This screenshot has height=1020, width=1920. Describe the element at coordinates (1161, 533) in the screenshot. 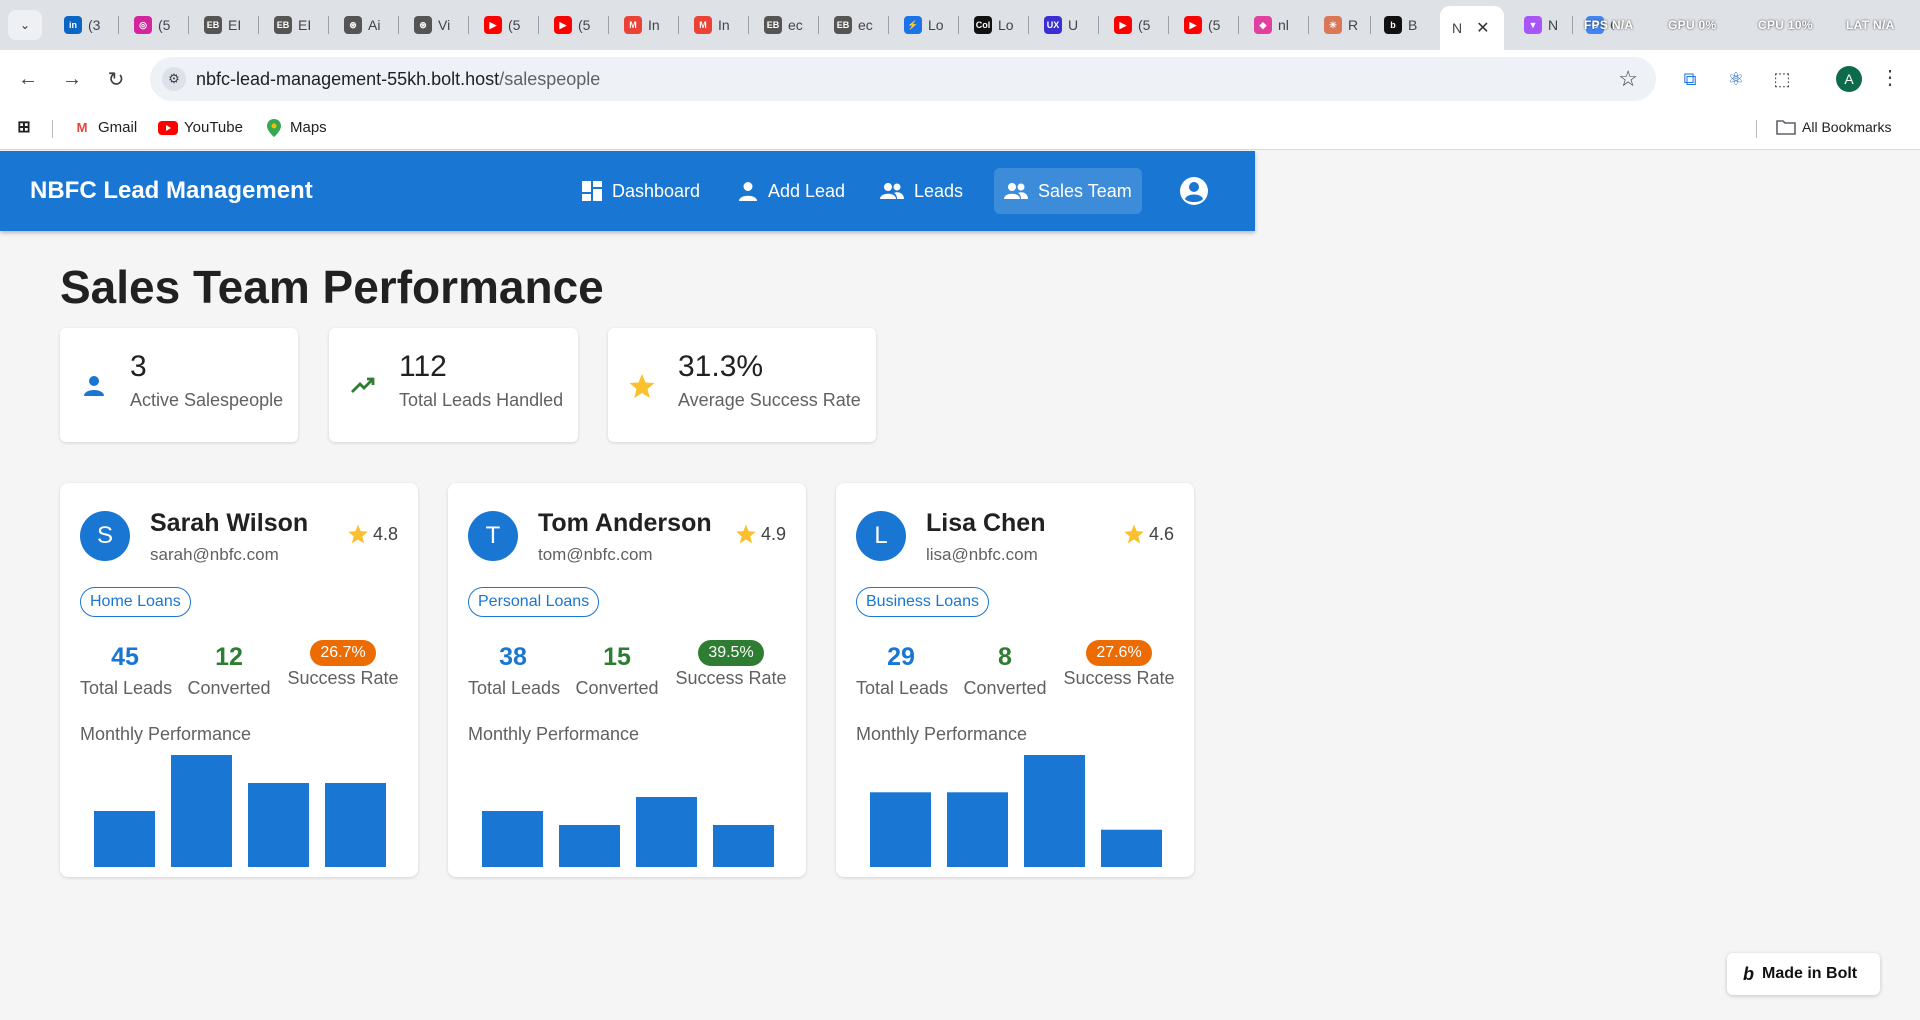

I see `rating-value: 4.6` at that location.